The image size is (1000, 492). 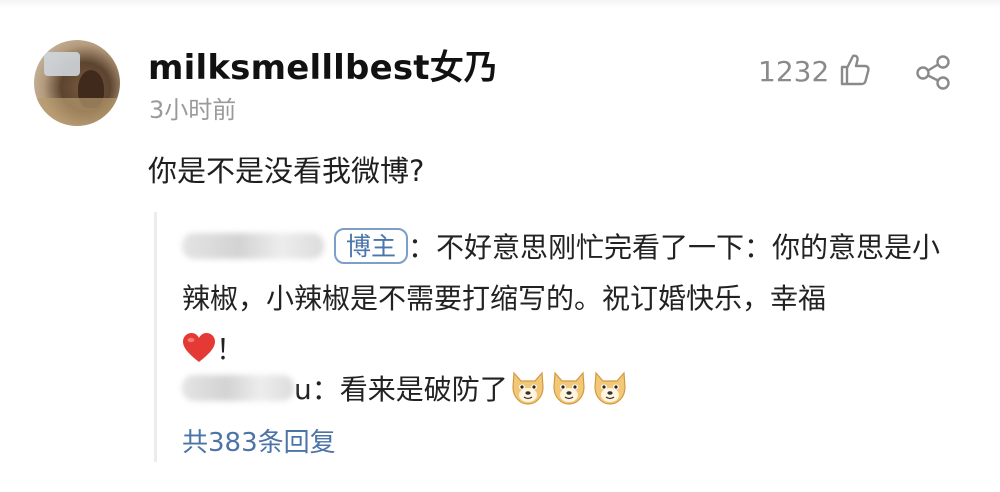 What do you see at coordinates (303, 389) in the screenshot?
I see `username-tail: u` at bounding box center [303, 389].